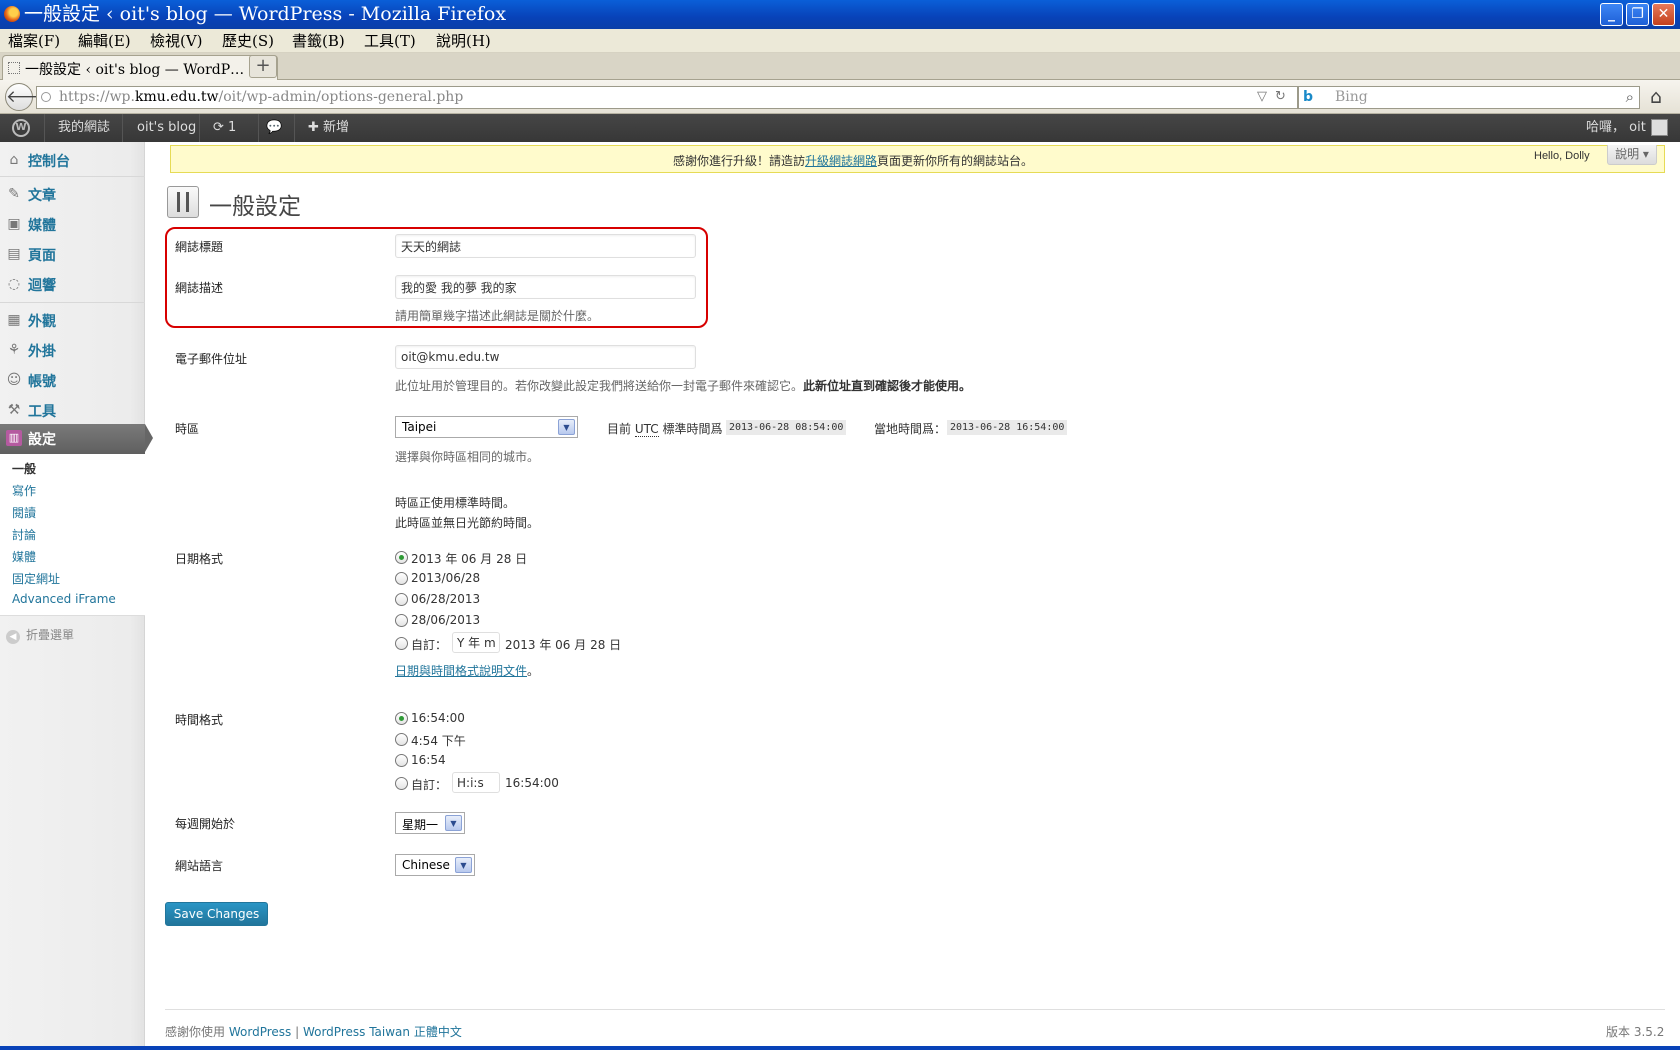  What do you see at coordinates (42, 286) in the screenshot?
I see `sidebar-item-label: 迴響` at bounding box center [42, 286].